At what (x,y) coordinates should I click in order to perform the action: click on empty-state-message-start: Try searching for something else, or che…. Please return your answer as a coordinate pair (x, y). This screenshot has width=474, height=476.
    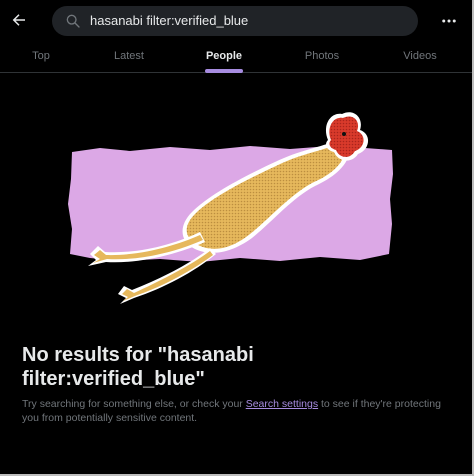
    Looking at the image, I should click on (134, 404).